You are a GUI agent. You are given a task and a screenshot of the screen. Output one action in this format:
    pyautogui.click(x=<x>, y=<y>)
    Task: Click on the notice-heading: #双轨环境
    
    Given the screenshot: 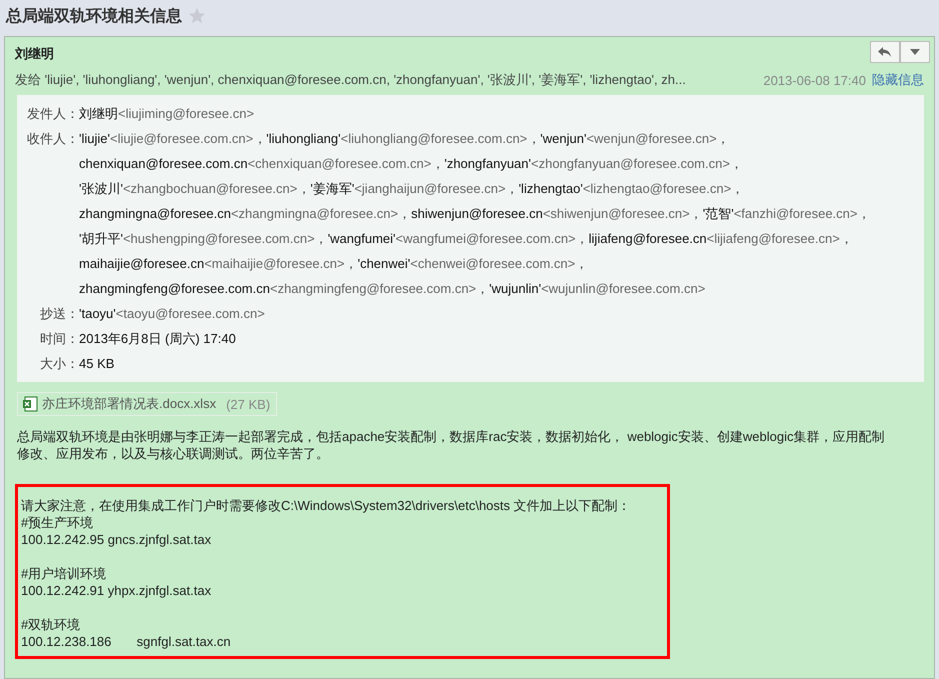 What is the action you would take?
    pyautogui.click(x=51, y=624)
    